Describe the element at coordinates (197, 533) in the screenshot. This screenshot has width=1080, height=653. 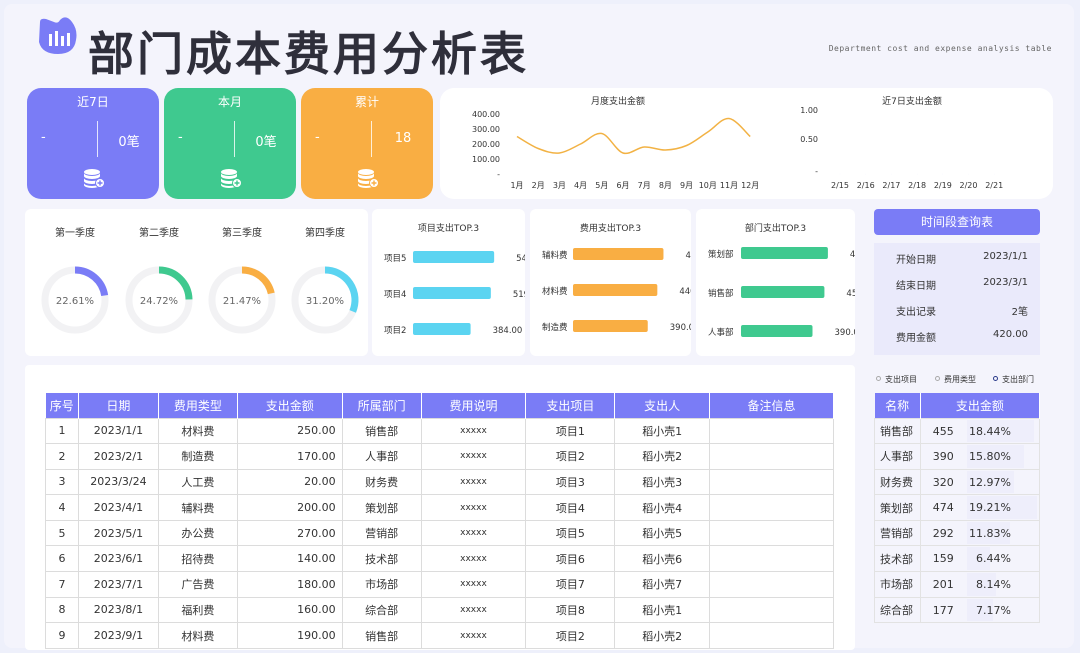
I see `table-cell: 办公费` at that location.